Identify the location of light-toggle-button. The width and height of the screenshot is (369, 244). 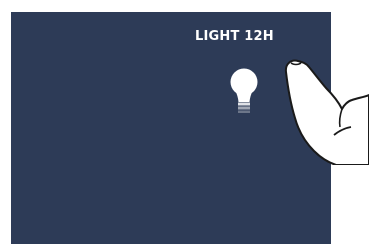
(244, 91).